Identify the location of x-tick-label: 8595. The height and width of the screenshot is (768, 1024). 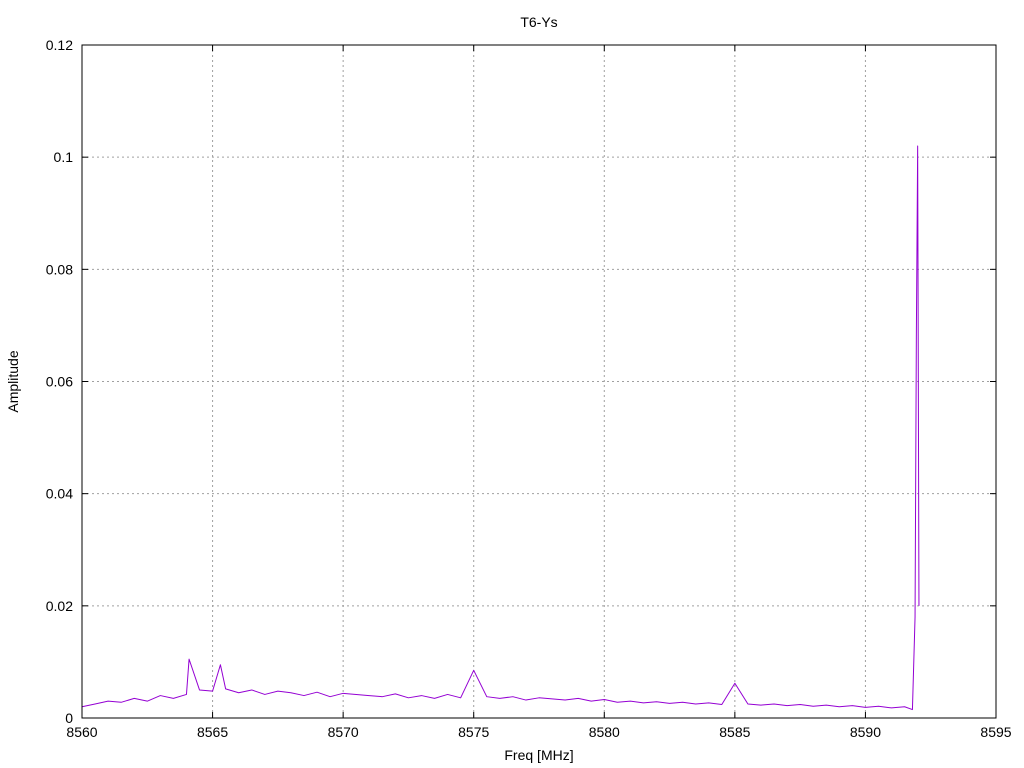
(995, 732).